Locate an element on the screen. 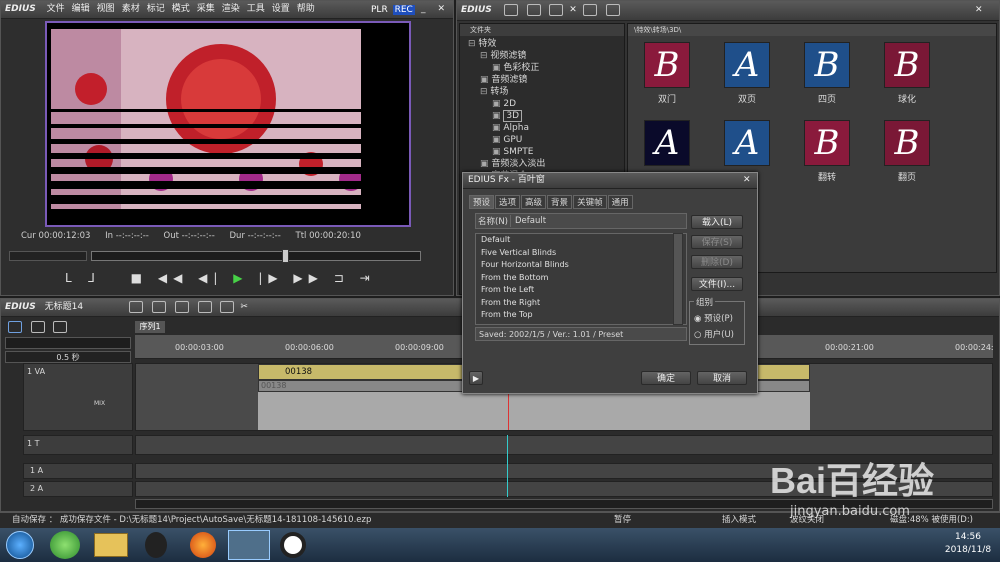  preset-item: Multi Open is located at coordinates (581, 323).